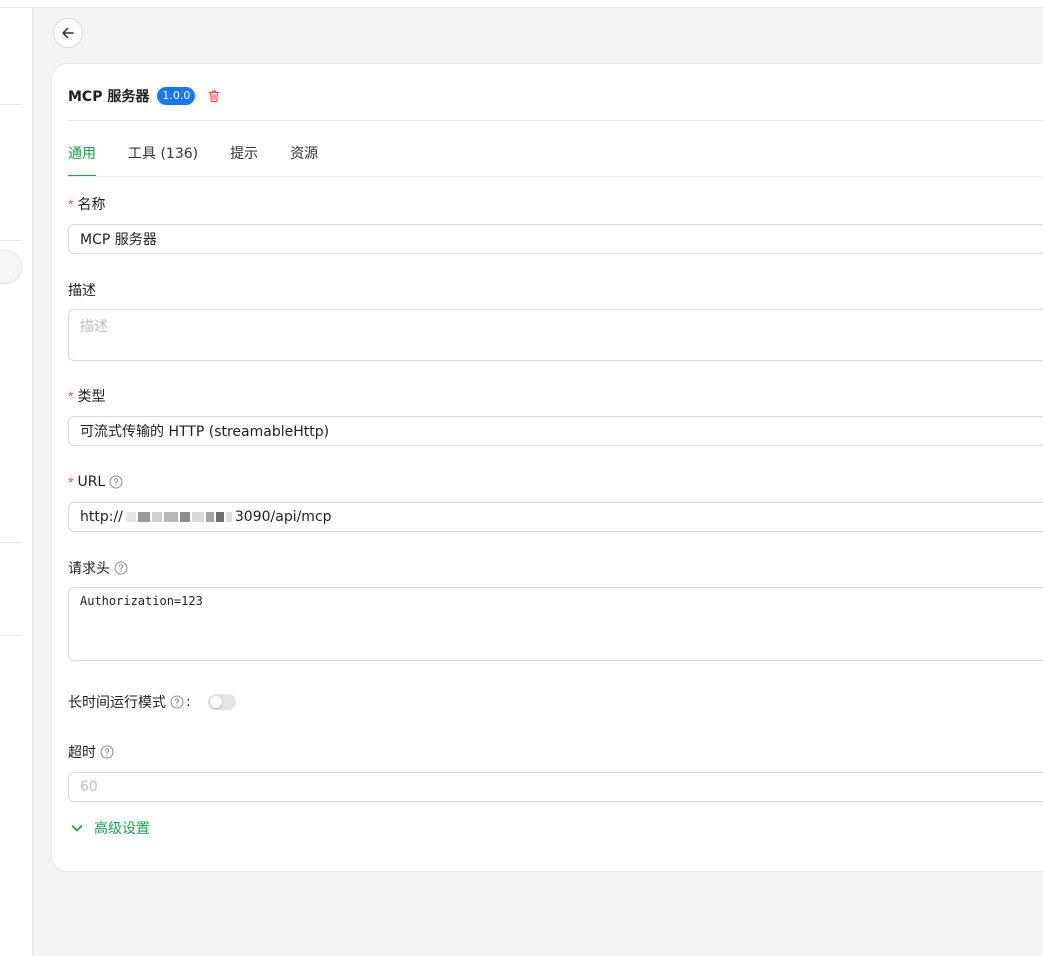  I want to click on card-header: MCP 服务器 1.0.0, so click(144, 96).